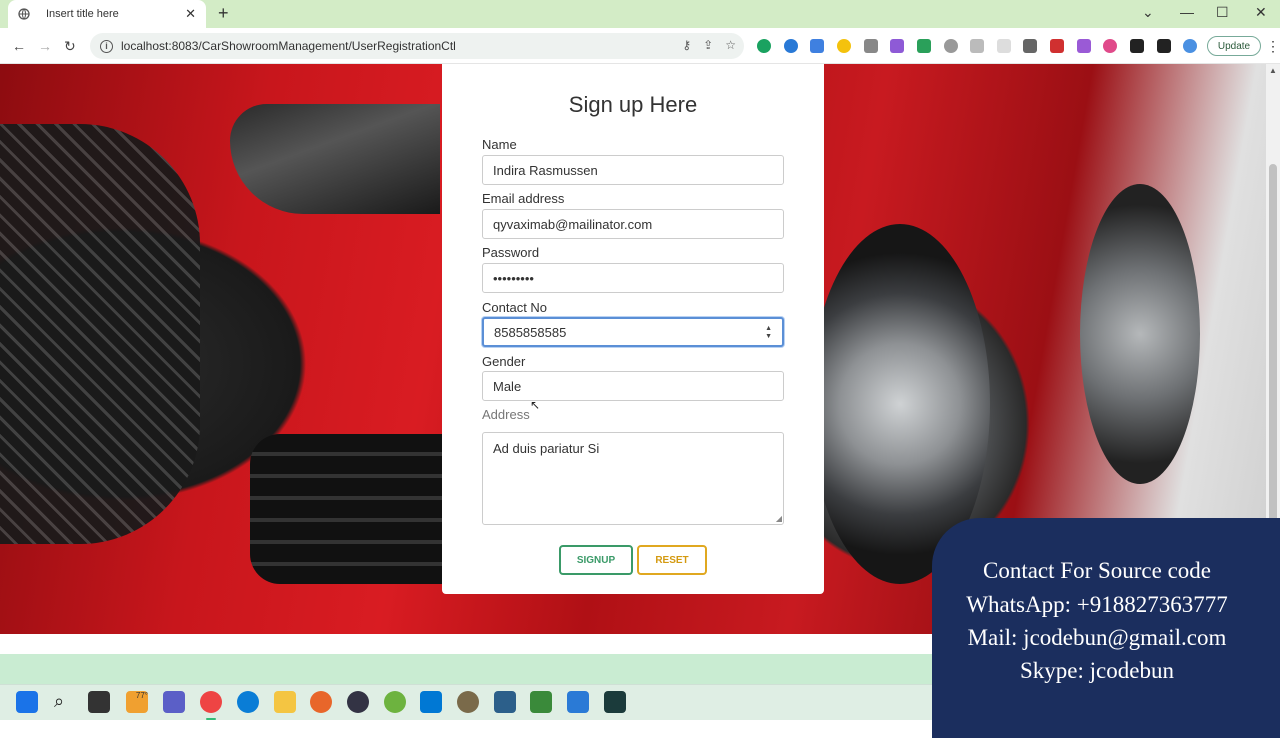  I want to click on reload-icon: ↻, so click(70, 46).